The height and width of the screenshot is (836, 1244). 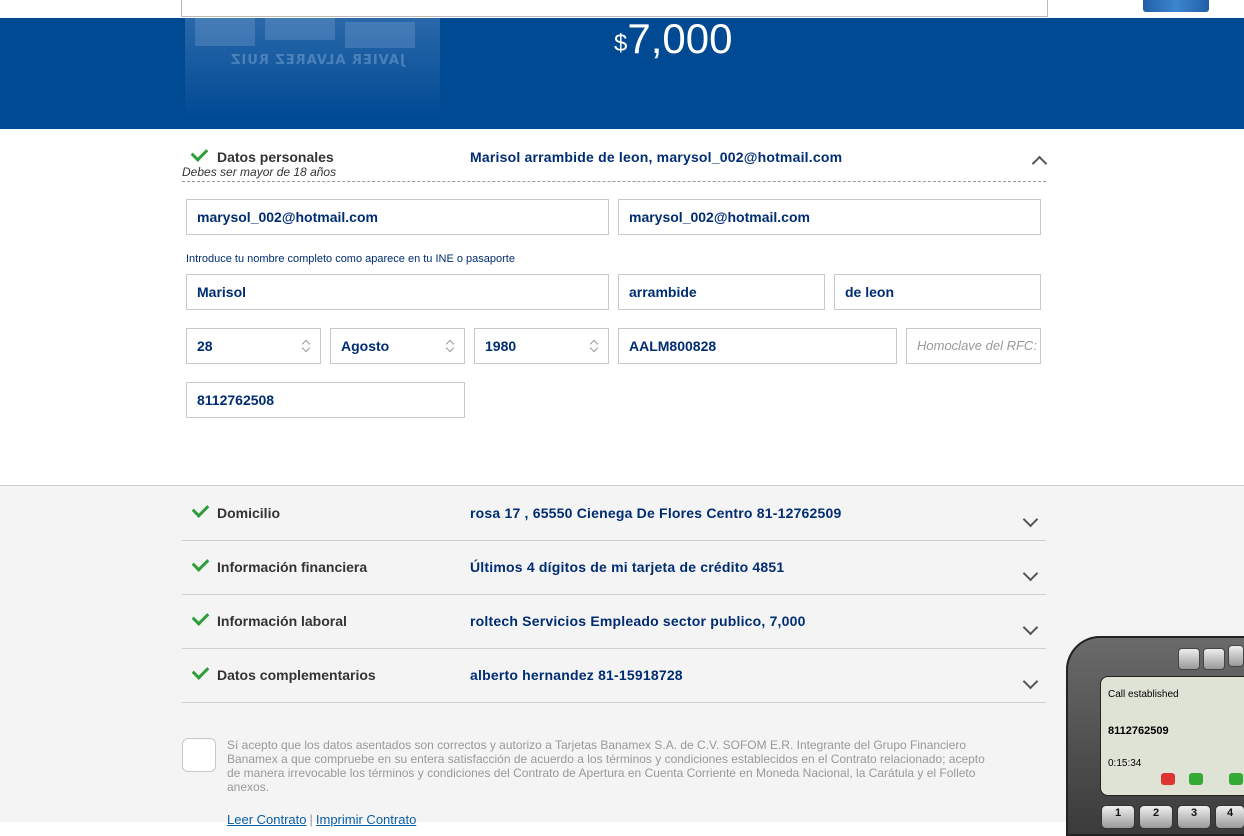 What do you see at coordinates (1214, 659) in the screenshot?
I see `minimize-icon` at bounding box center [1214, 659].